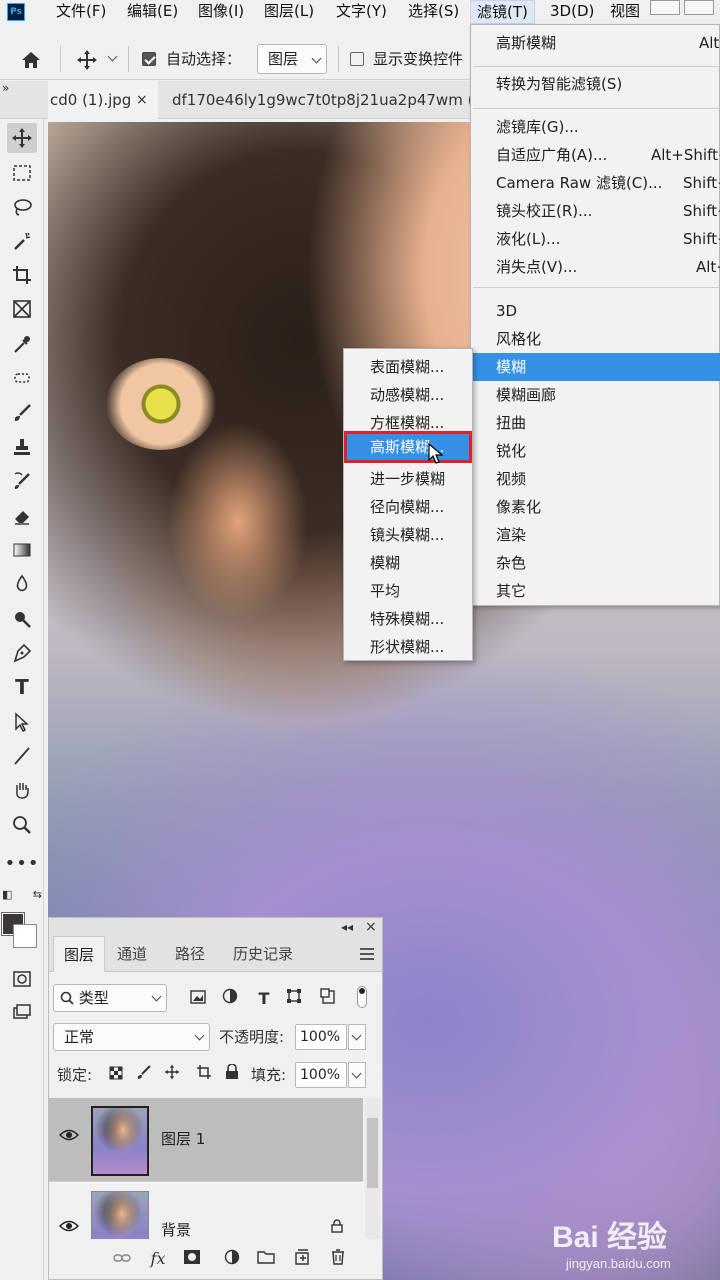  What do you see at coordinates (176, 1229) in the screenshot?
I see `layer-name: 背景` at bounding box center [176, 1229].